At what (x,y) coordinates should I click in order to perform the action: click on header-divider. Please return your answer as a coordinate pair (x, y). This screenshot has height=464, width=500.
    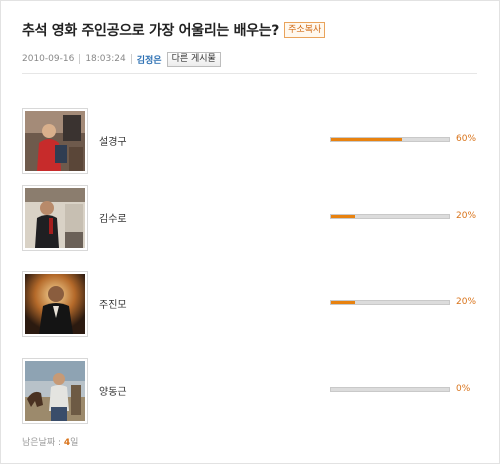
    Looking at the image, I should click on (249, 73).